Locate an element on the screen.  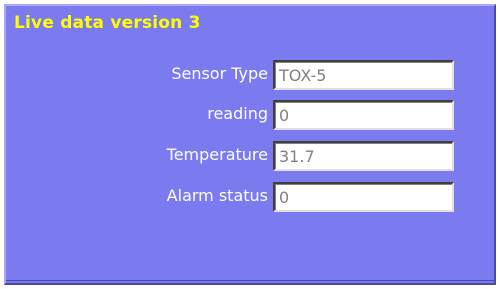
reading-row: reading is located at coordinates (250, 116).